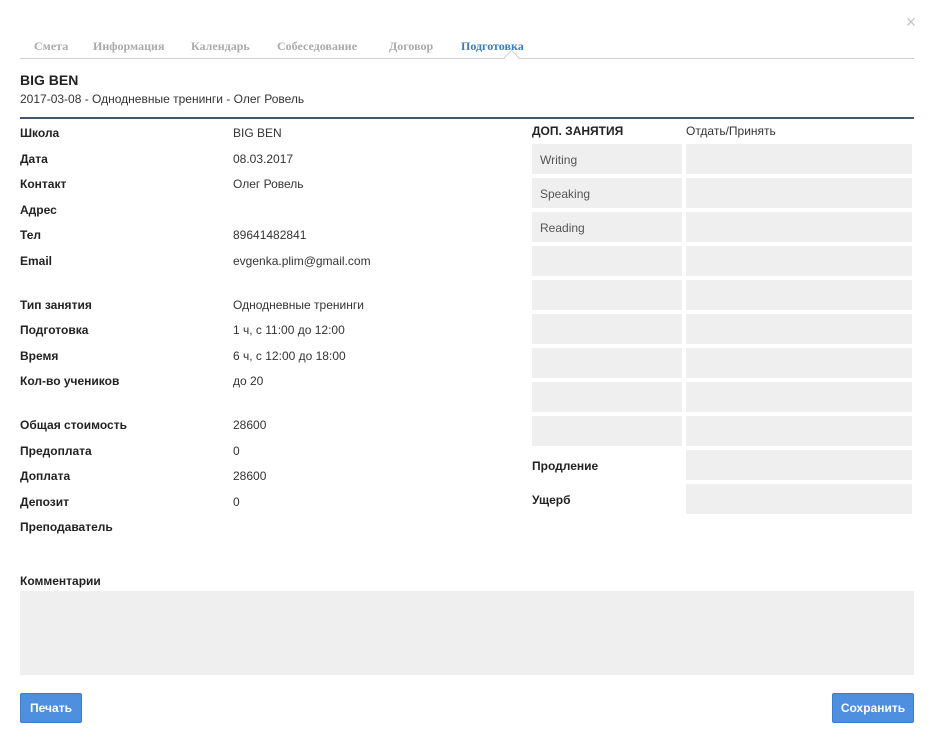 The image size is (935, 753). What do you see at coordinates (607, 227) in the screenshot?
I see `extra-lesson-name: Reading` at bounding box center [607, 227].